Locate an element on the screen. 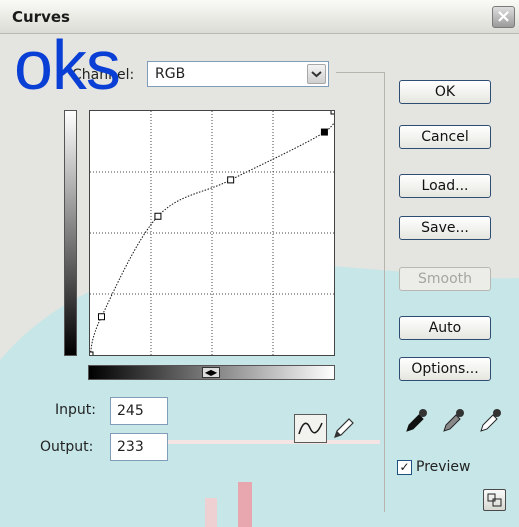 The width and height of the screenshot is (519, 527). gradient-toggle-icon: ◀▶ is located at coordinates (211, 372).